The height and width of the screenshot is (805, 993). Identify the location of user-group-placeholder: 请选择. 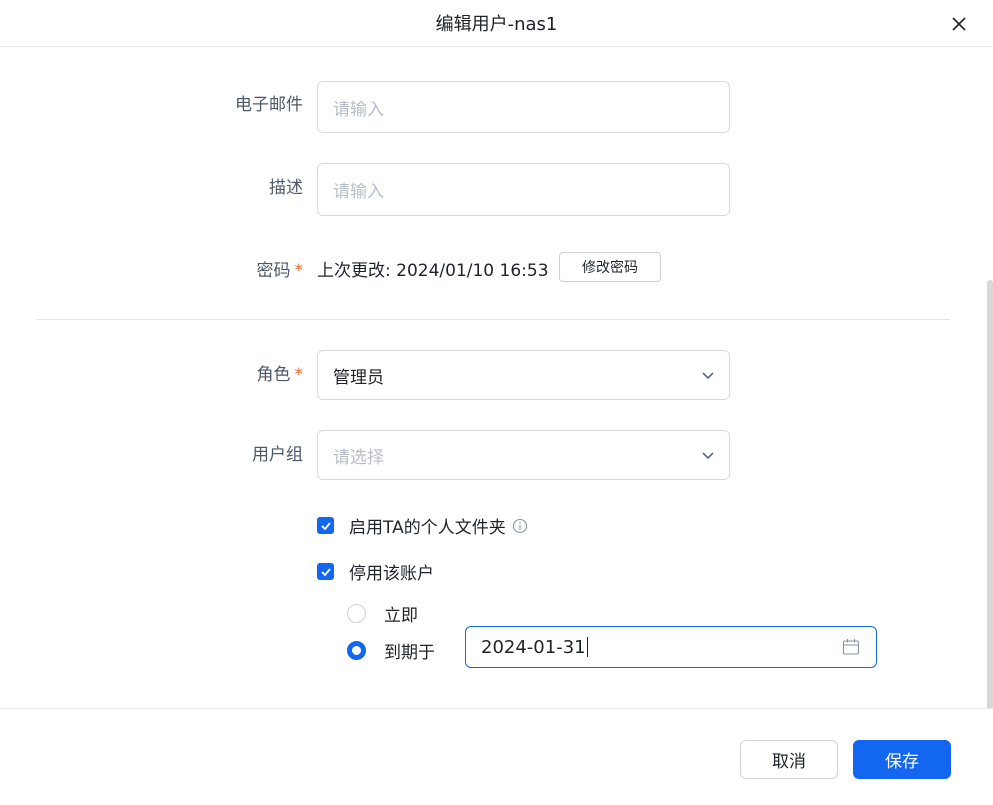
(358, 457).